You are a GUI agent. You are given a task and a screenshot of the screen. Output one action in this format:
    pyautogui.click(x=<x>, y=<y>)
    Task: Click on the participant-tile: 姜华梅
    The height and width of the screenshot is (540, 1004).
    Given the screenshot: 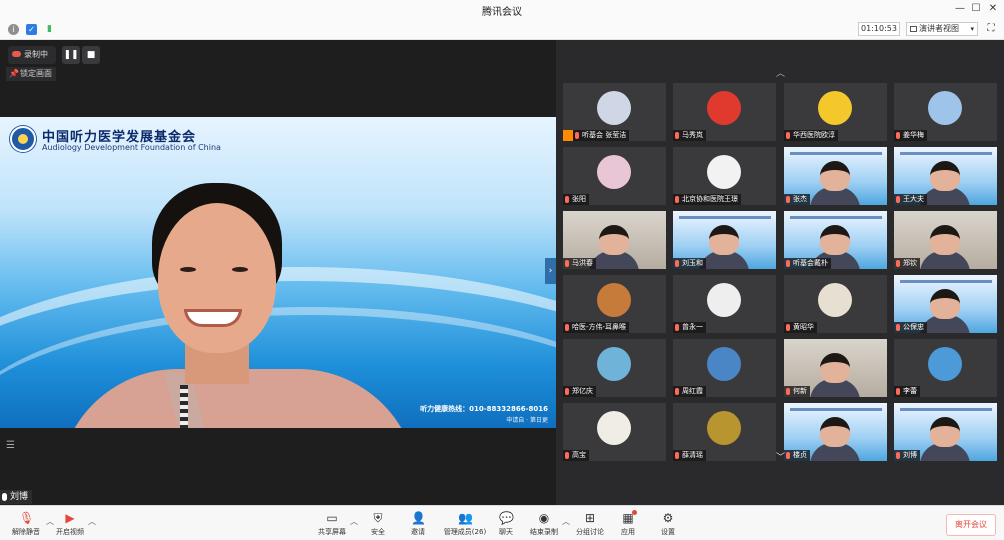 What is the action you would take?
    pyautogui.click(x=945, y=112)
    